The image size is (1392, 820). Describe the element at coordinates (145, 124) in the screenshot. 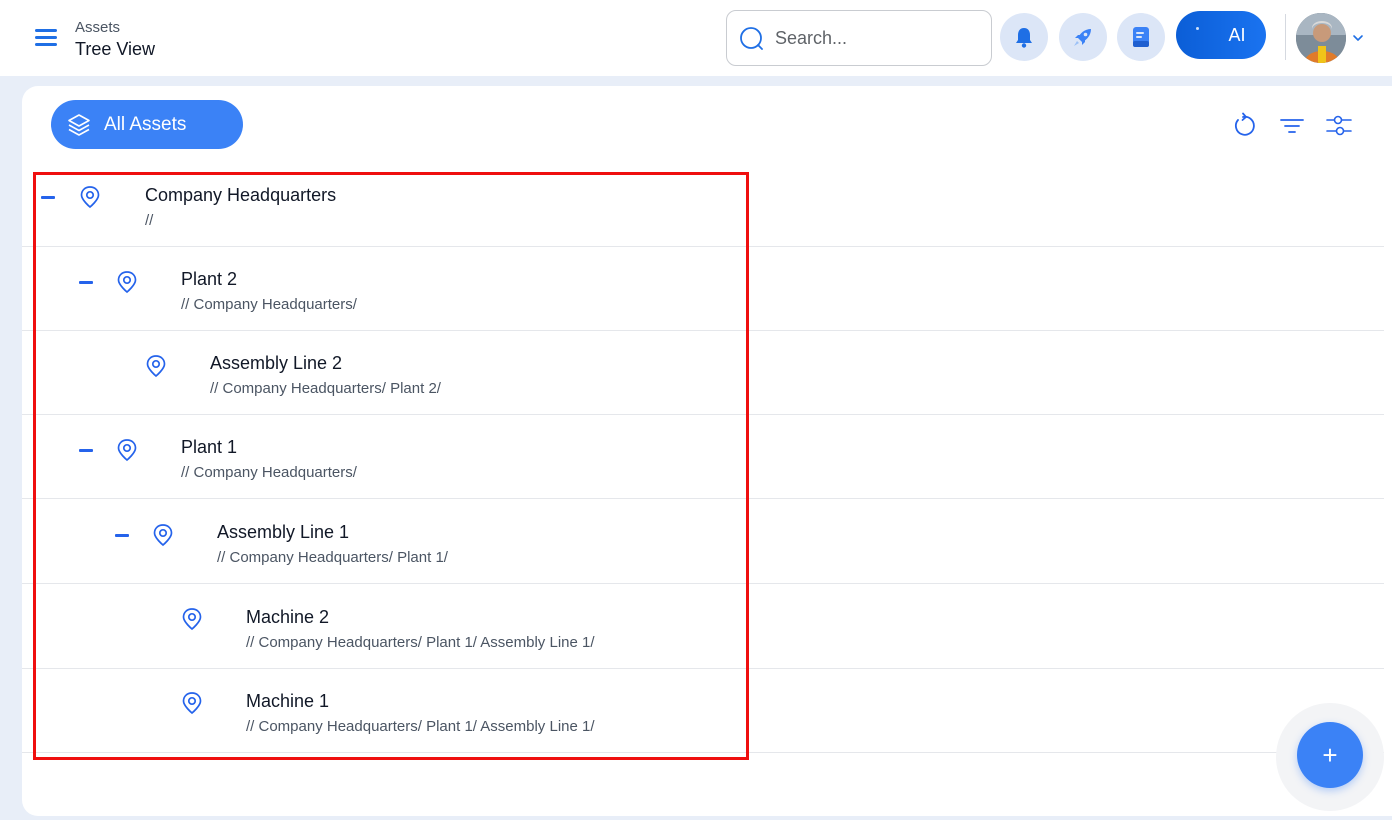

I see `all-assets-label: All Assets` at that location.